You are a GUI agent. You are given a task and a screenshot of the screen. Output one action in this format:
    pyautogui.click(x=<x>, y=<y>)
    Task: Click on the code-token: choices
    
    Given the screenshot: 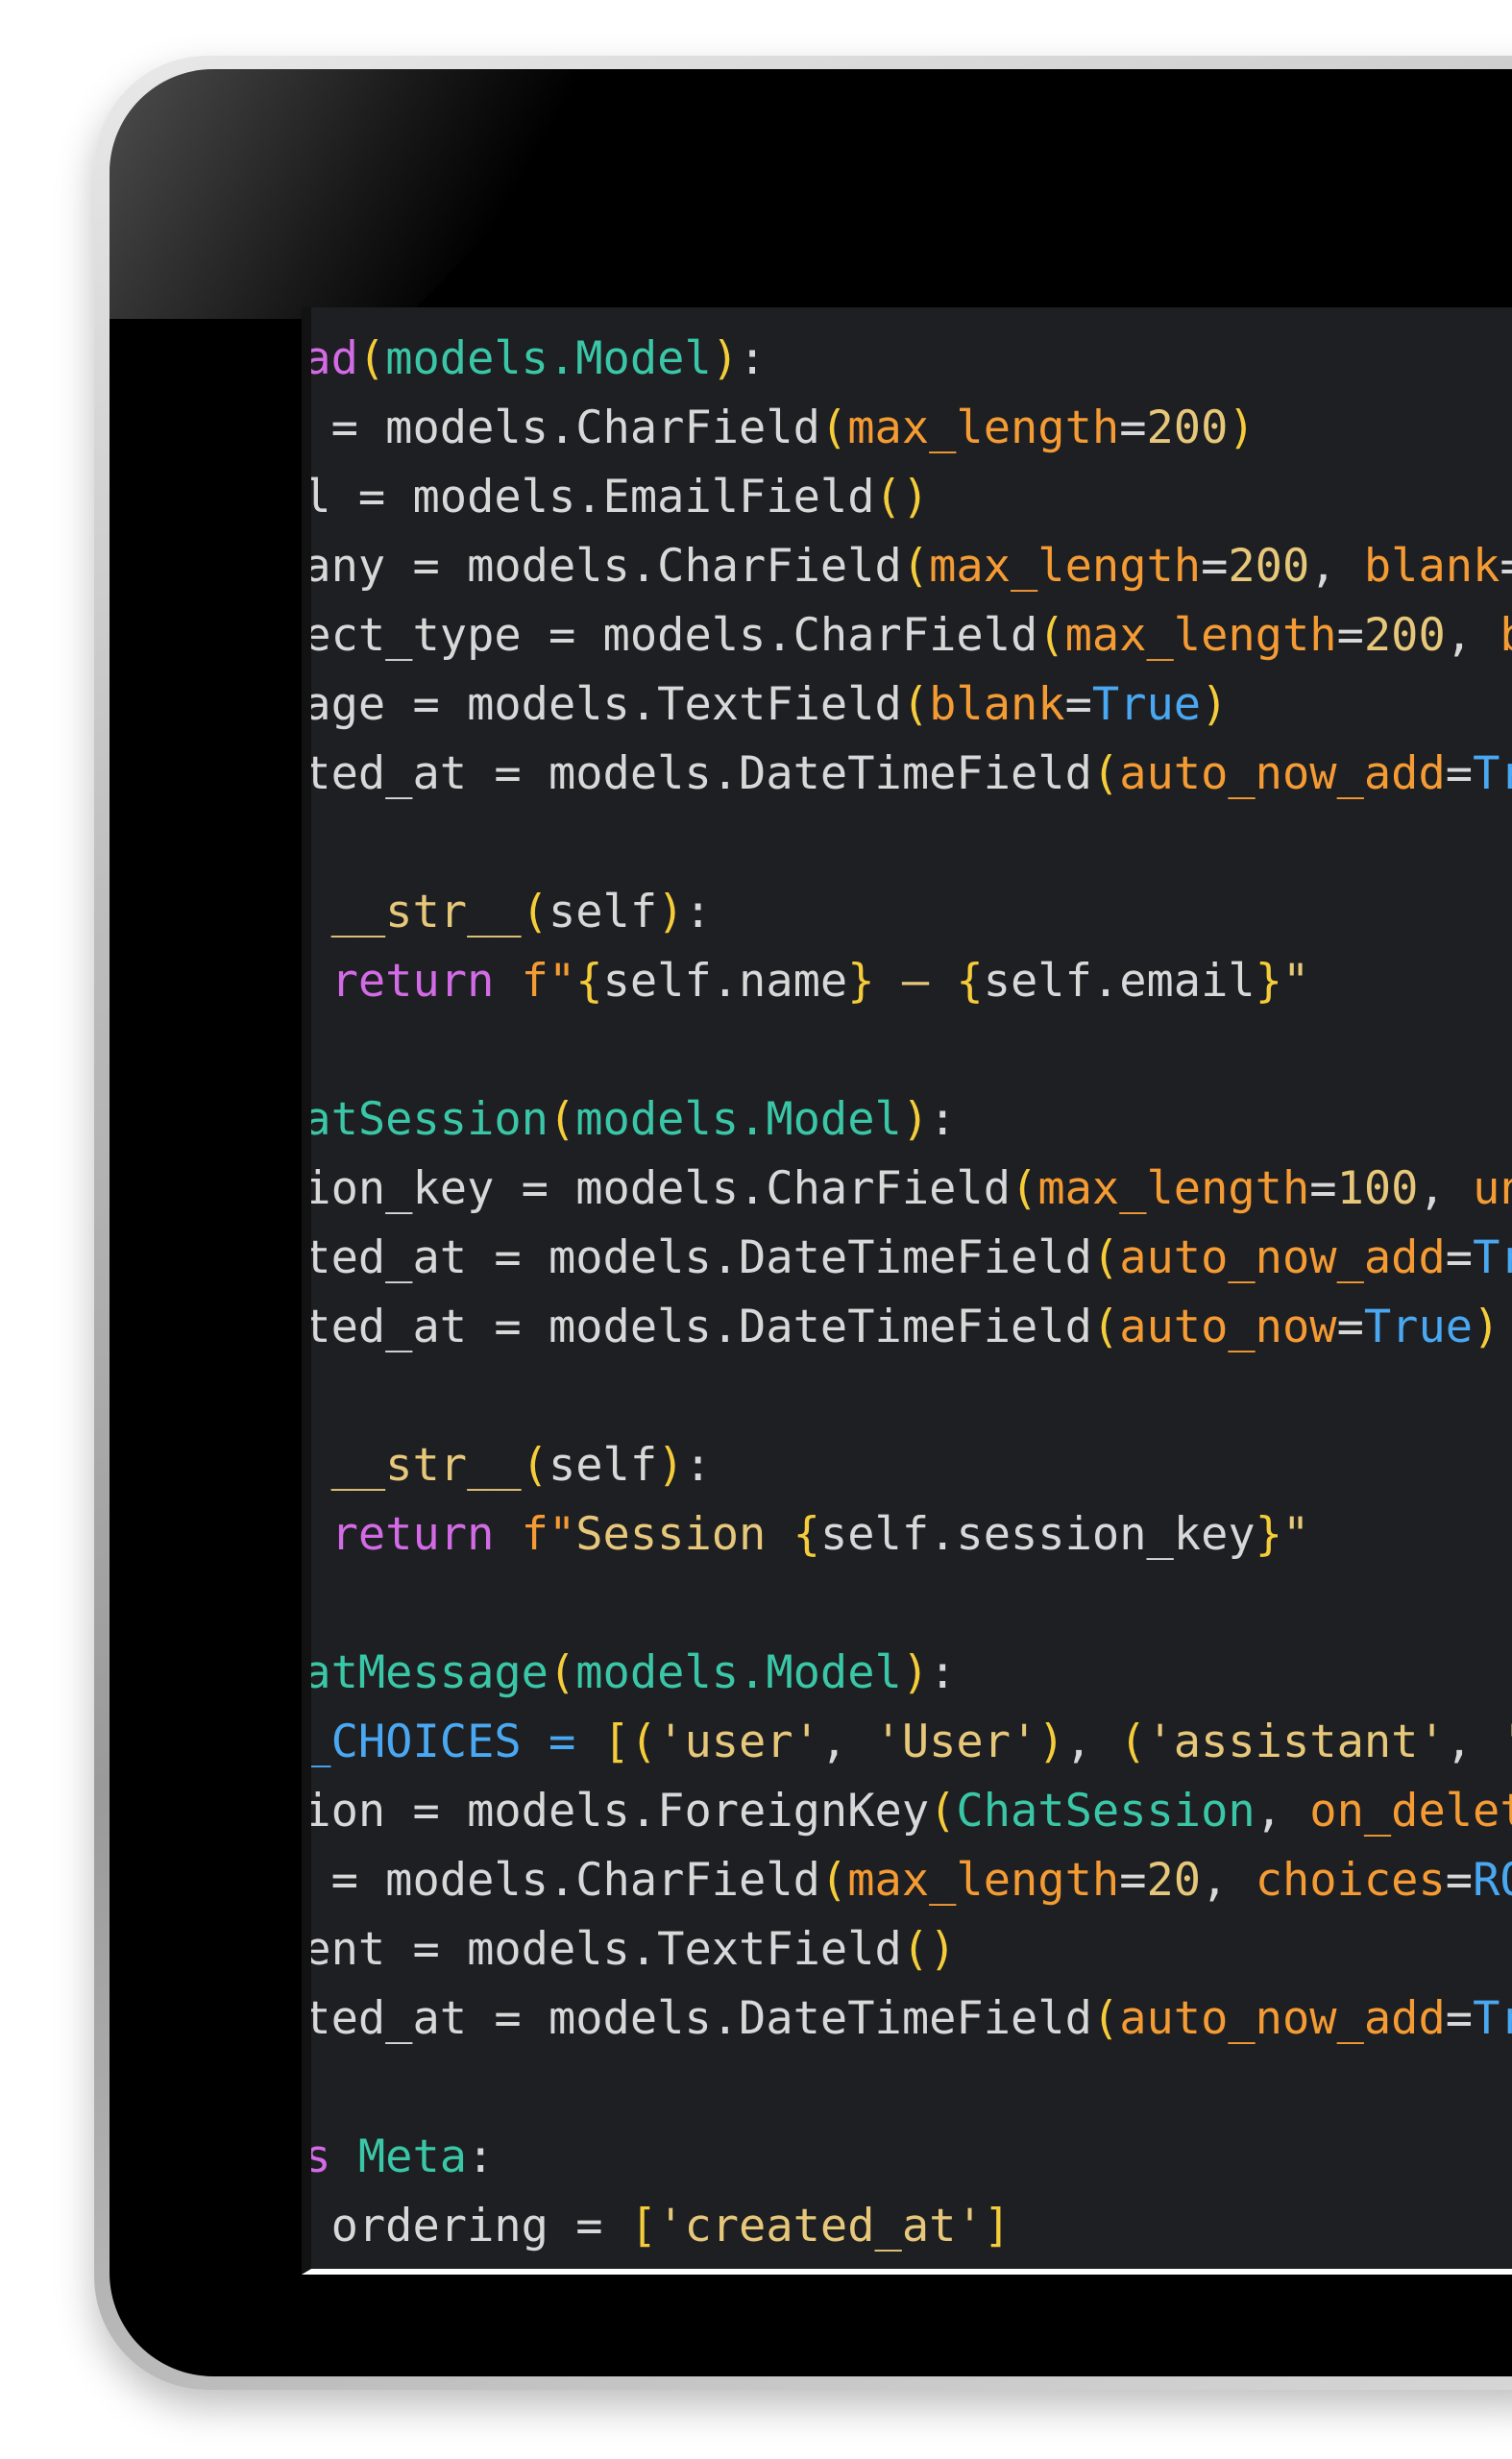 What is the action you would take?
    pyautogui.click(x=1350, y=1880)
    